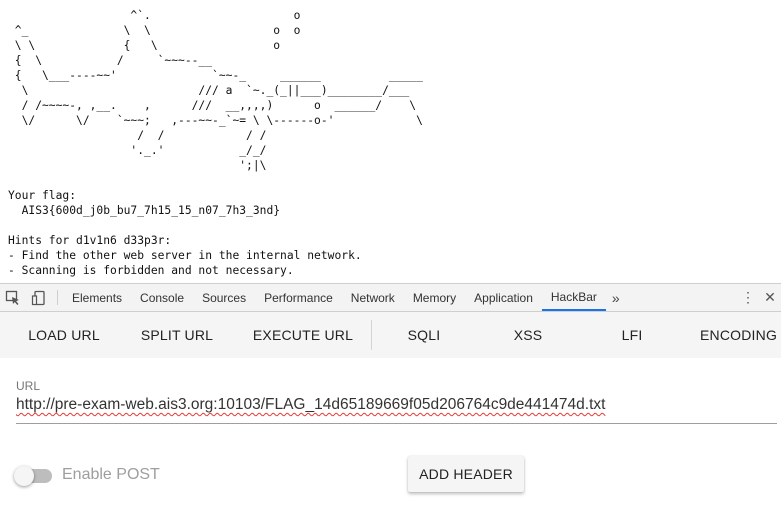 The height and width of the screenshot is (507, 781). What do you see at coordinates (770, 297) in the screenshot?
I see `close-icon: ✕` at bounding box center [770, 297].